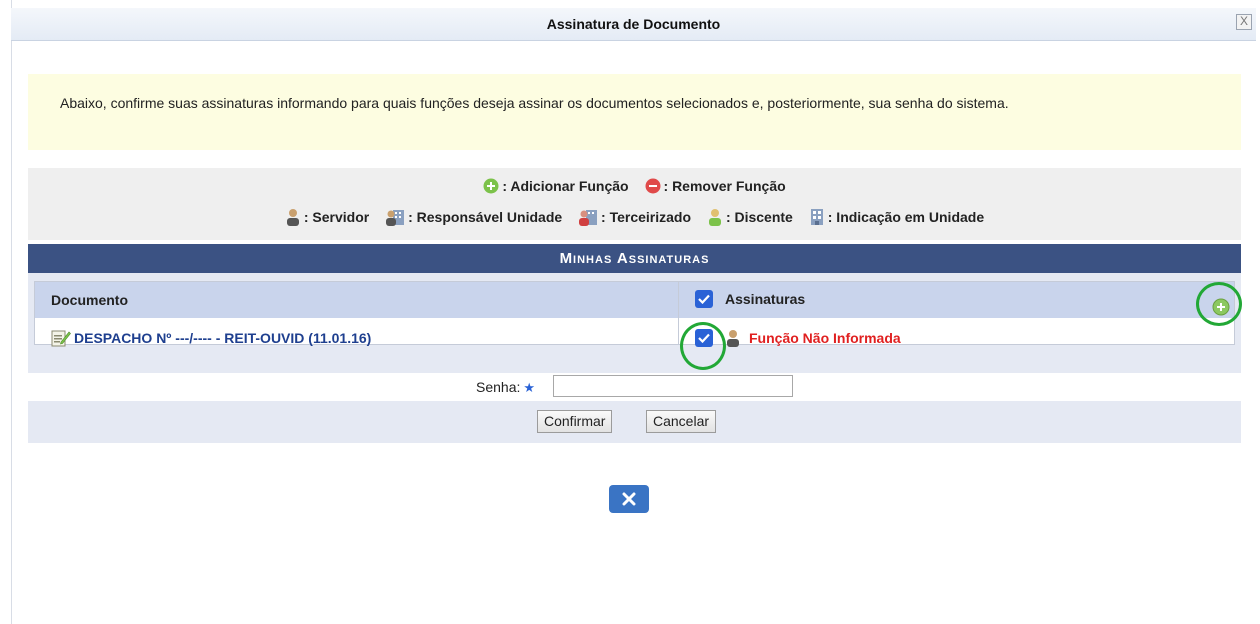  I want to click on legend-label: : Adicionar Função, so click(565, 186).